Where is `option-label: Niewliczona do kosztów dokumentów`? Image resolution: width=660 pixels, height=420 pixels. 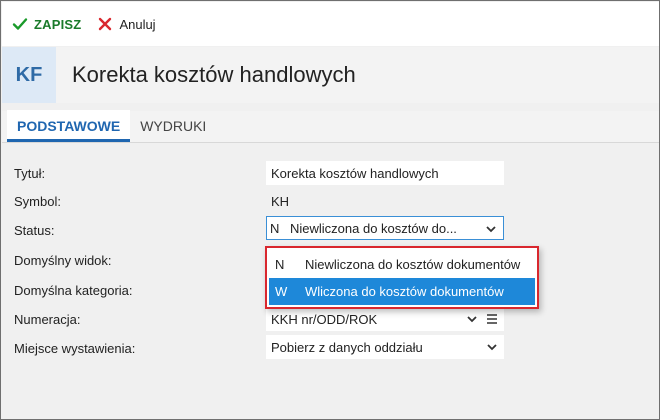 option-label: Niewliczona do kosztów dokumentów is located at coordinates (413, 264).